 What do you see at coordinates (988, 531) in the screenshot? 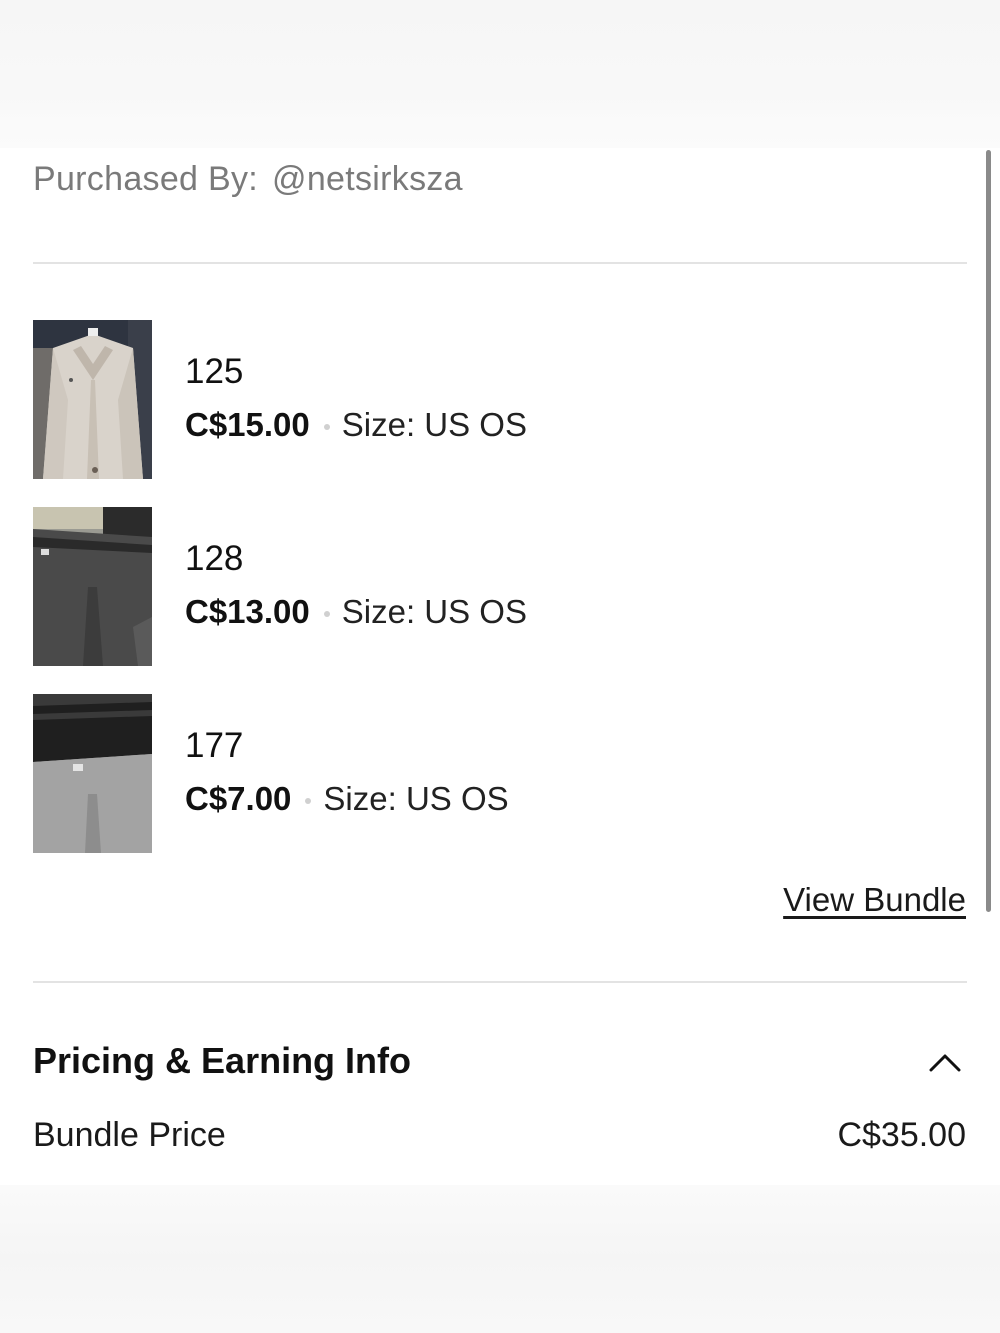
I see `scrollbar` at bounding box center [988, 531].